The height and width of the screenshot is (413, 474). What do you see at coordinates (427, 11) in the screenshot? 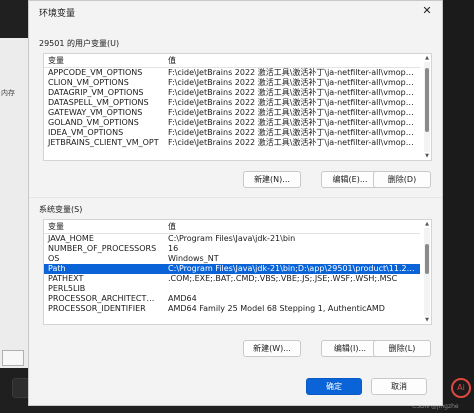
I see `close-icon: ✕` at bounding box center [427, 11].